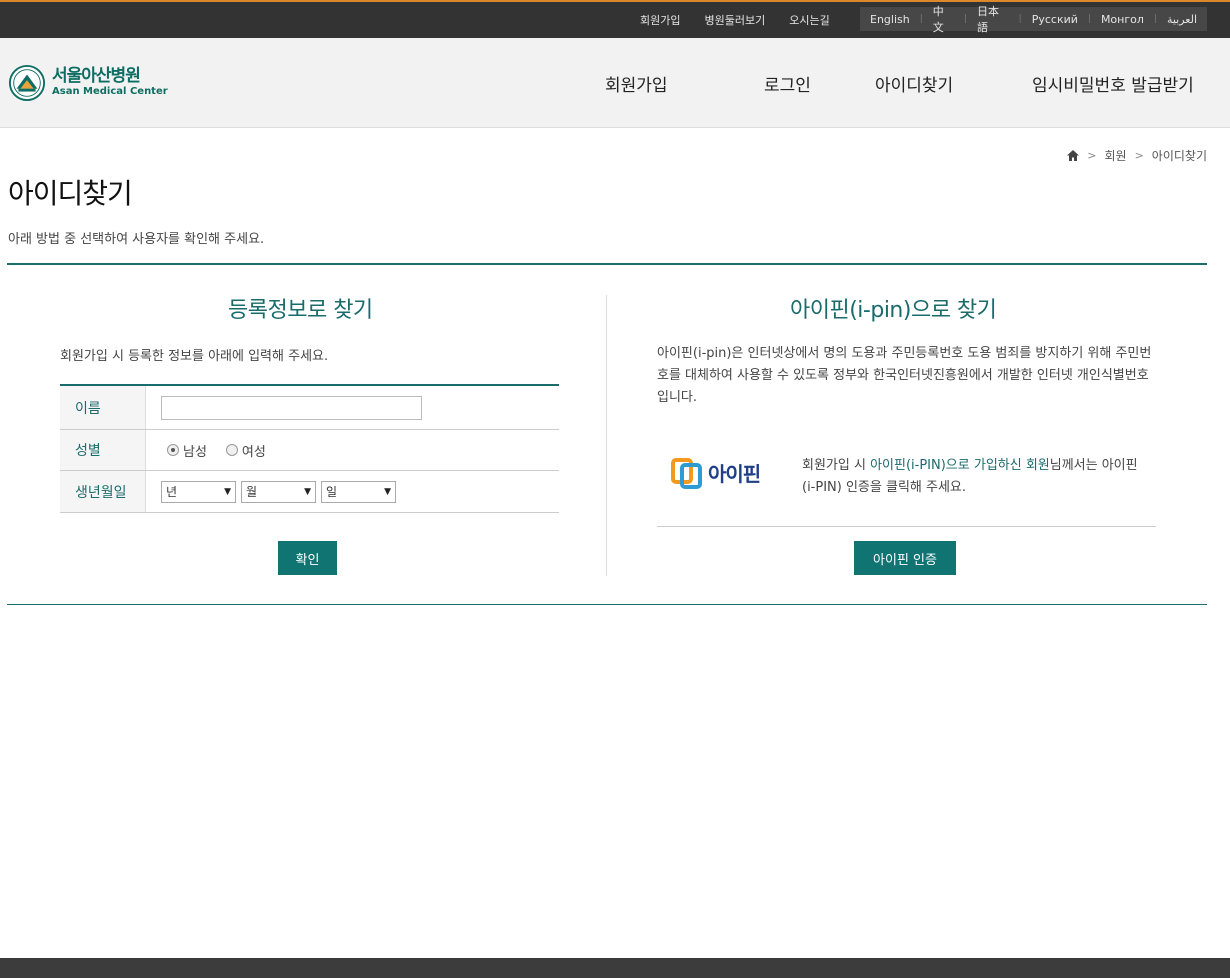 This screenshot has height=978, width=1230. I want to click on breadcrumb: > 회원 > 아이디찾기, so click(1137, 155).